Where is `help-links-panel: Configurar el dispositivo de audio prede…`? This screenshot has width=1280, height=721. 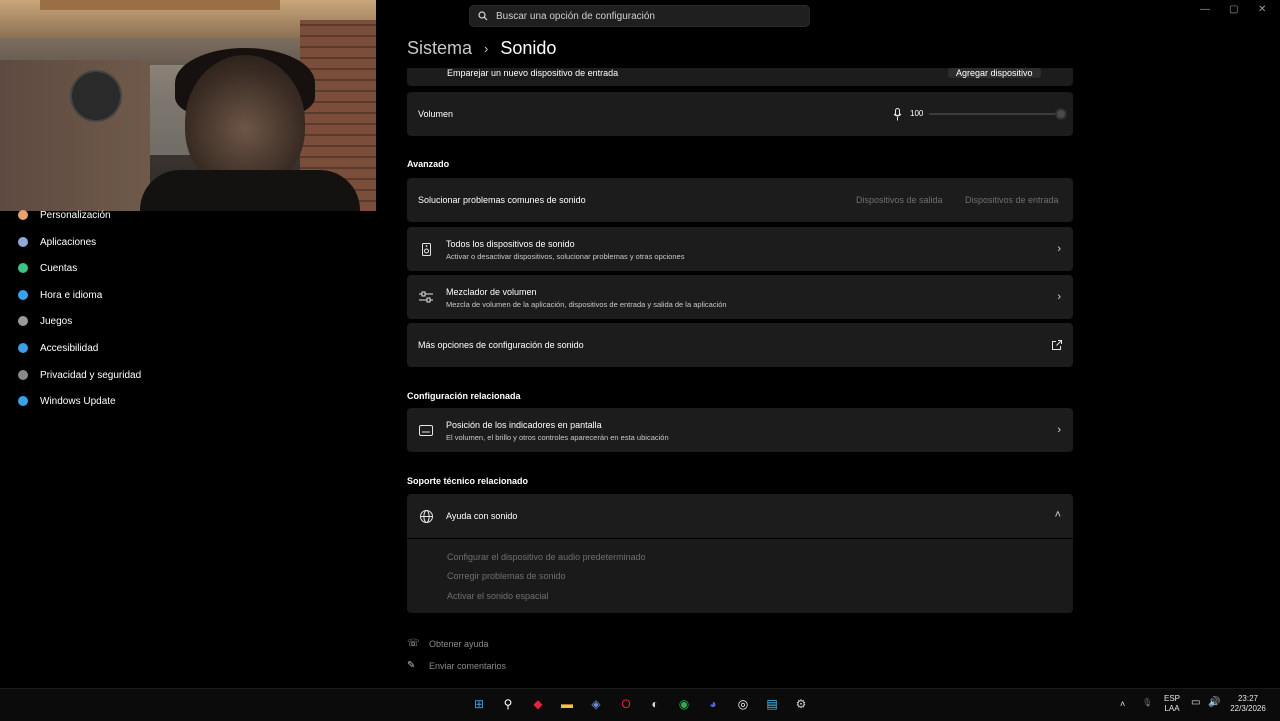 help-links-panel: Configurar el dispositivo de audio prede… is located at coordinates (740, 576).